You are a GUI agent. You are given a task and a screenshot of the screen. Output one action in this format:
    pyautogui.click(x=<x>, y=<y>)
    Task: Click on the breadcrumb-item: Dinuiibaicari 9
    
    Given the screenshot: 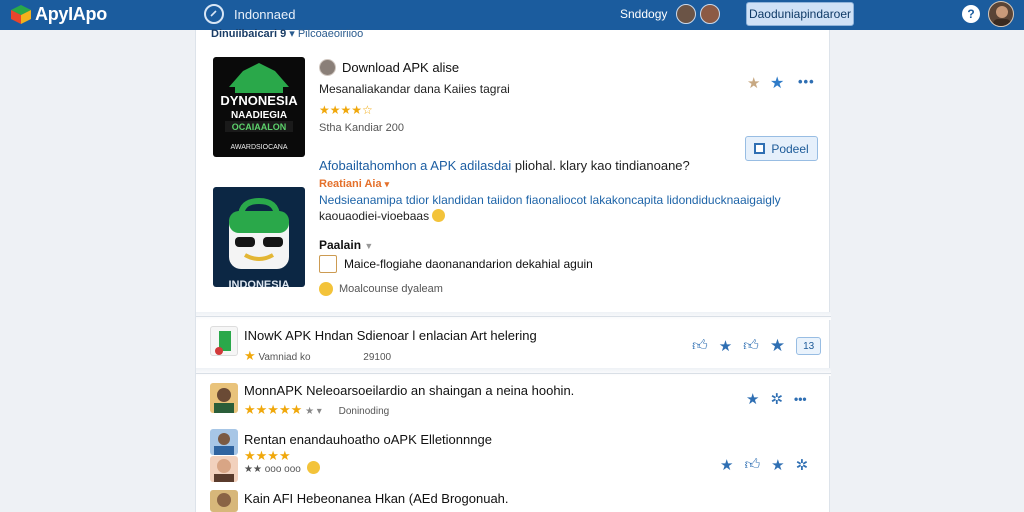 What is the action you would take?
    pyautogui.click(x=248, y=34)
    